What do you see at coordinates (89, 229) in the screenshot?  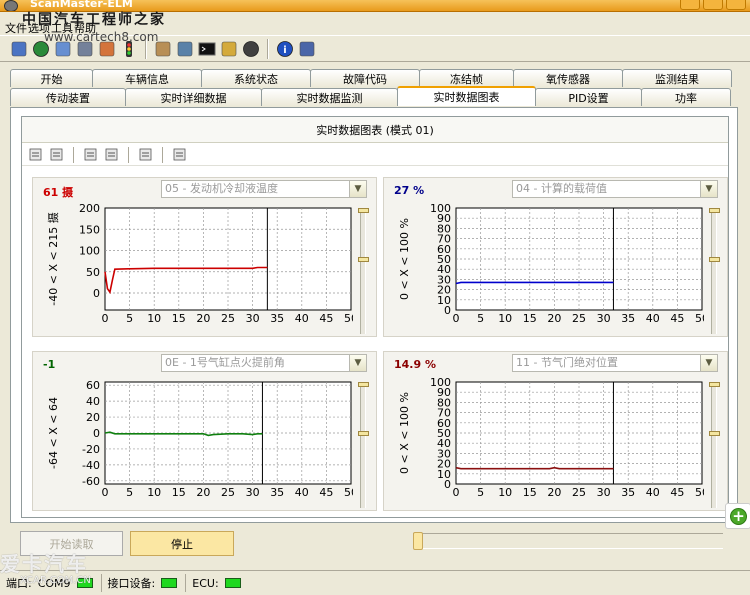 I see `y-tick-label: 150` at bounding box center [89, 229].